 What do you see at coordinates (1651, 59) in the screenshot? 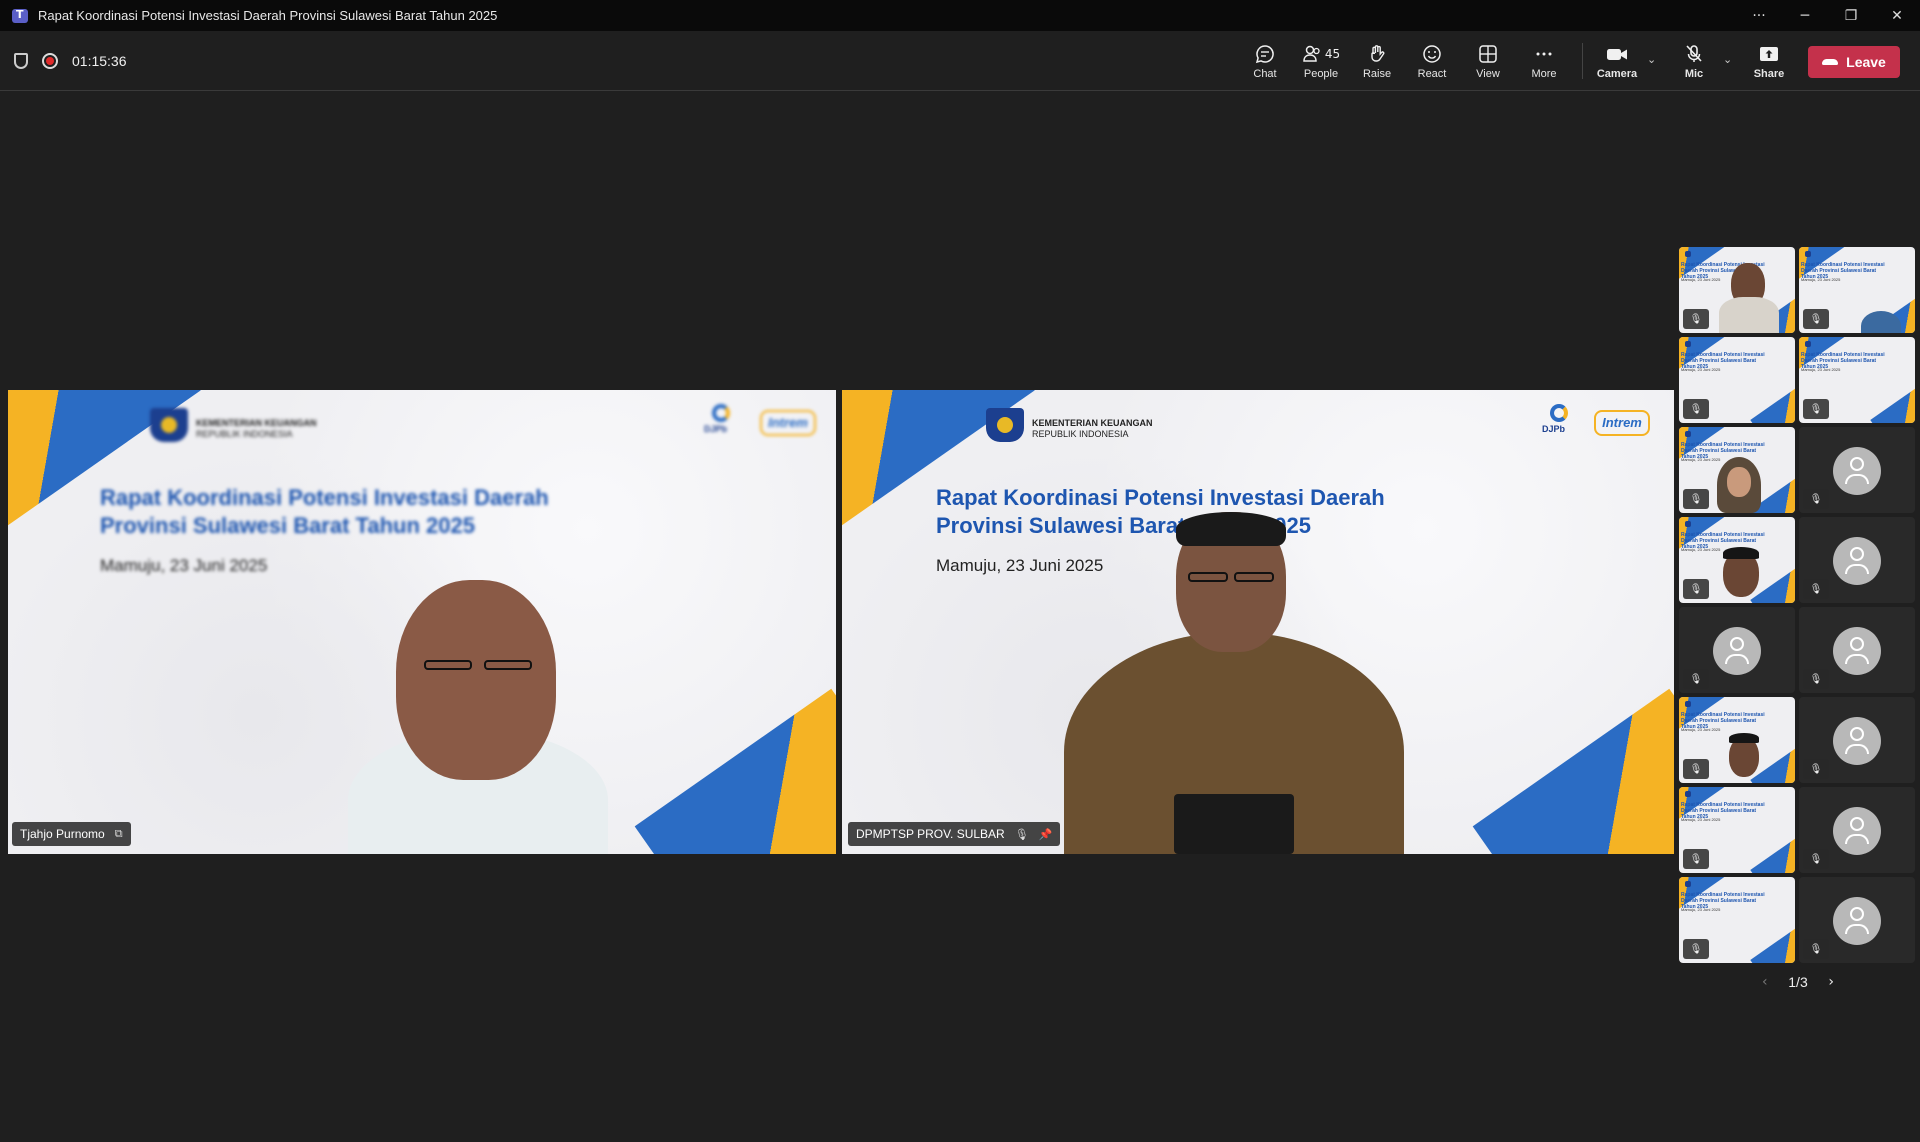
I see `camera-options-chevron-icon: ⌄` at bounding box center [1651, 59].